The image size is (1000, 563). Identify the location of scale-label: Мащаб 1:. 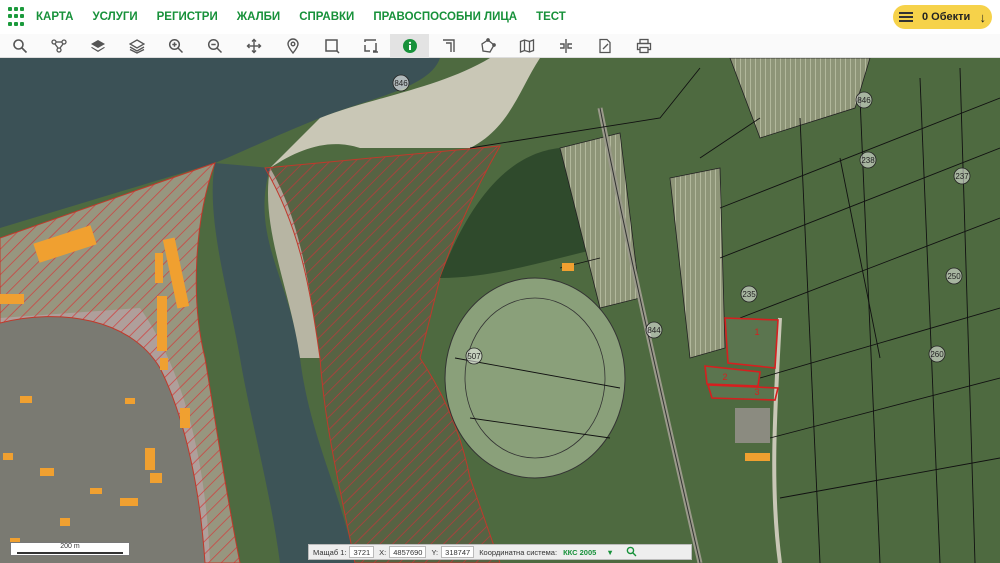
(330, 552).